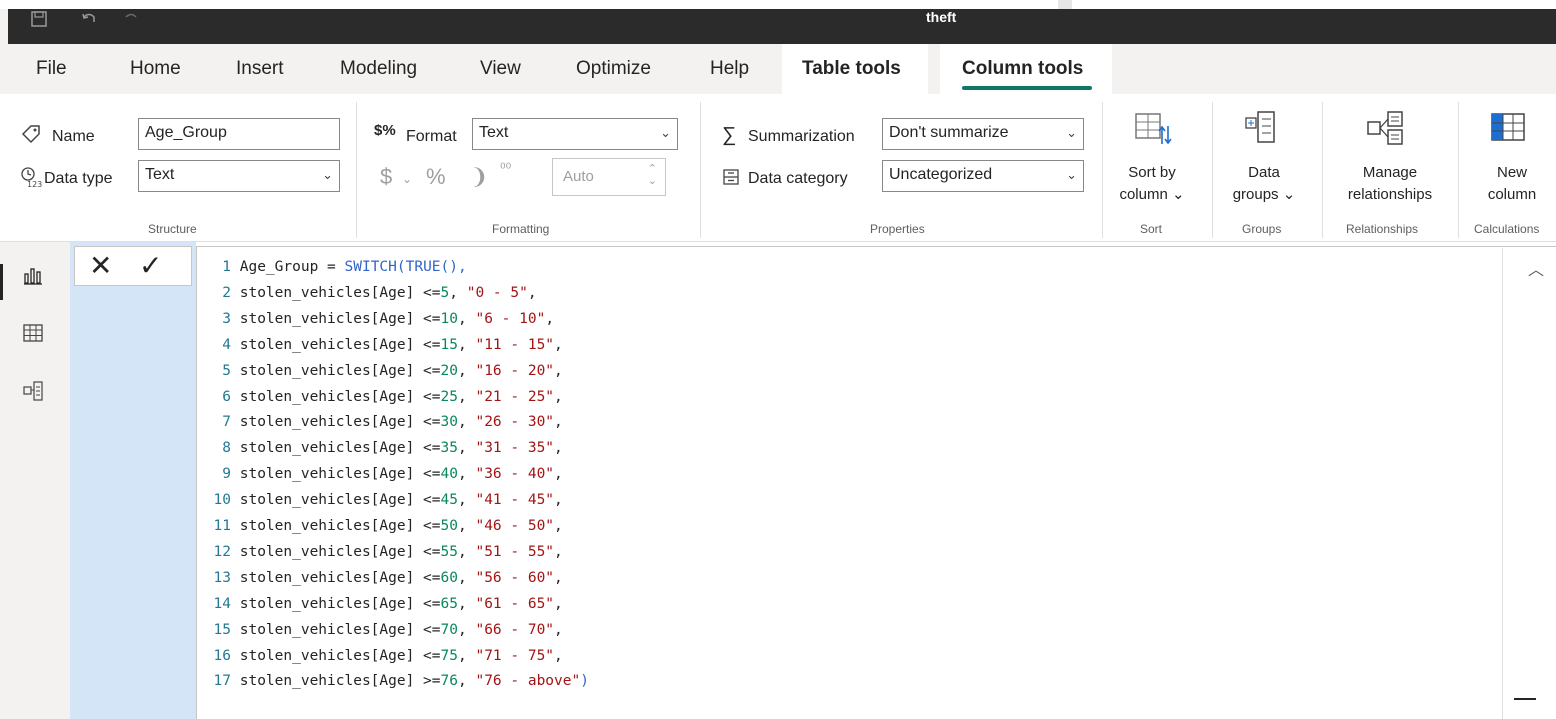 This screenshot has height=719, width=1556. Describe the element at coordinates (652, 175) in the screenshot. I see `stepper-arrows-icon: ⌃ ⌄` at that location.